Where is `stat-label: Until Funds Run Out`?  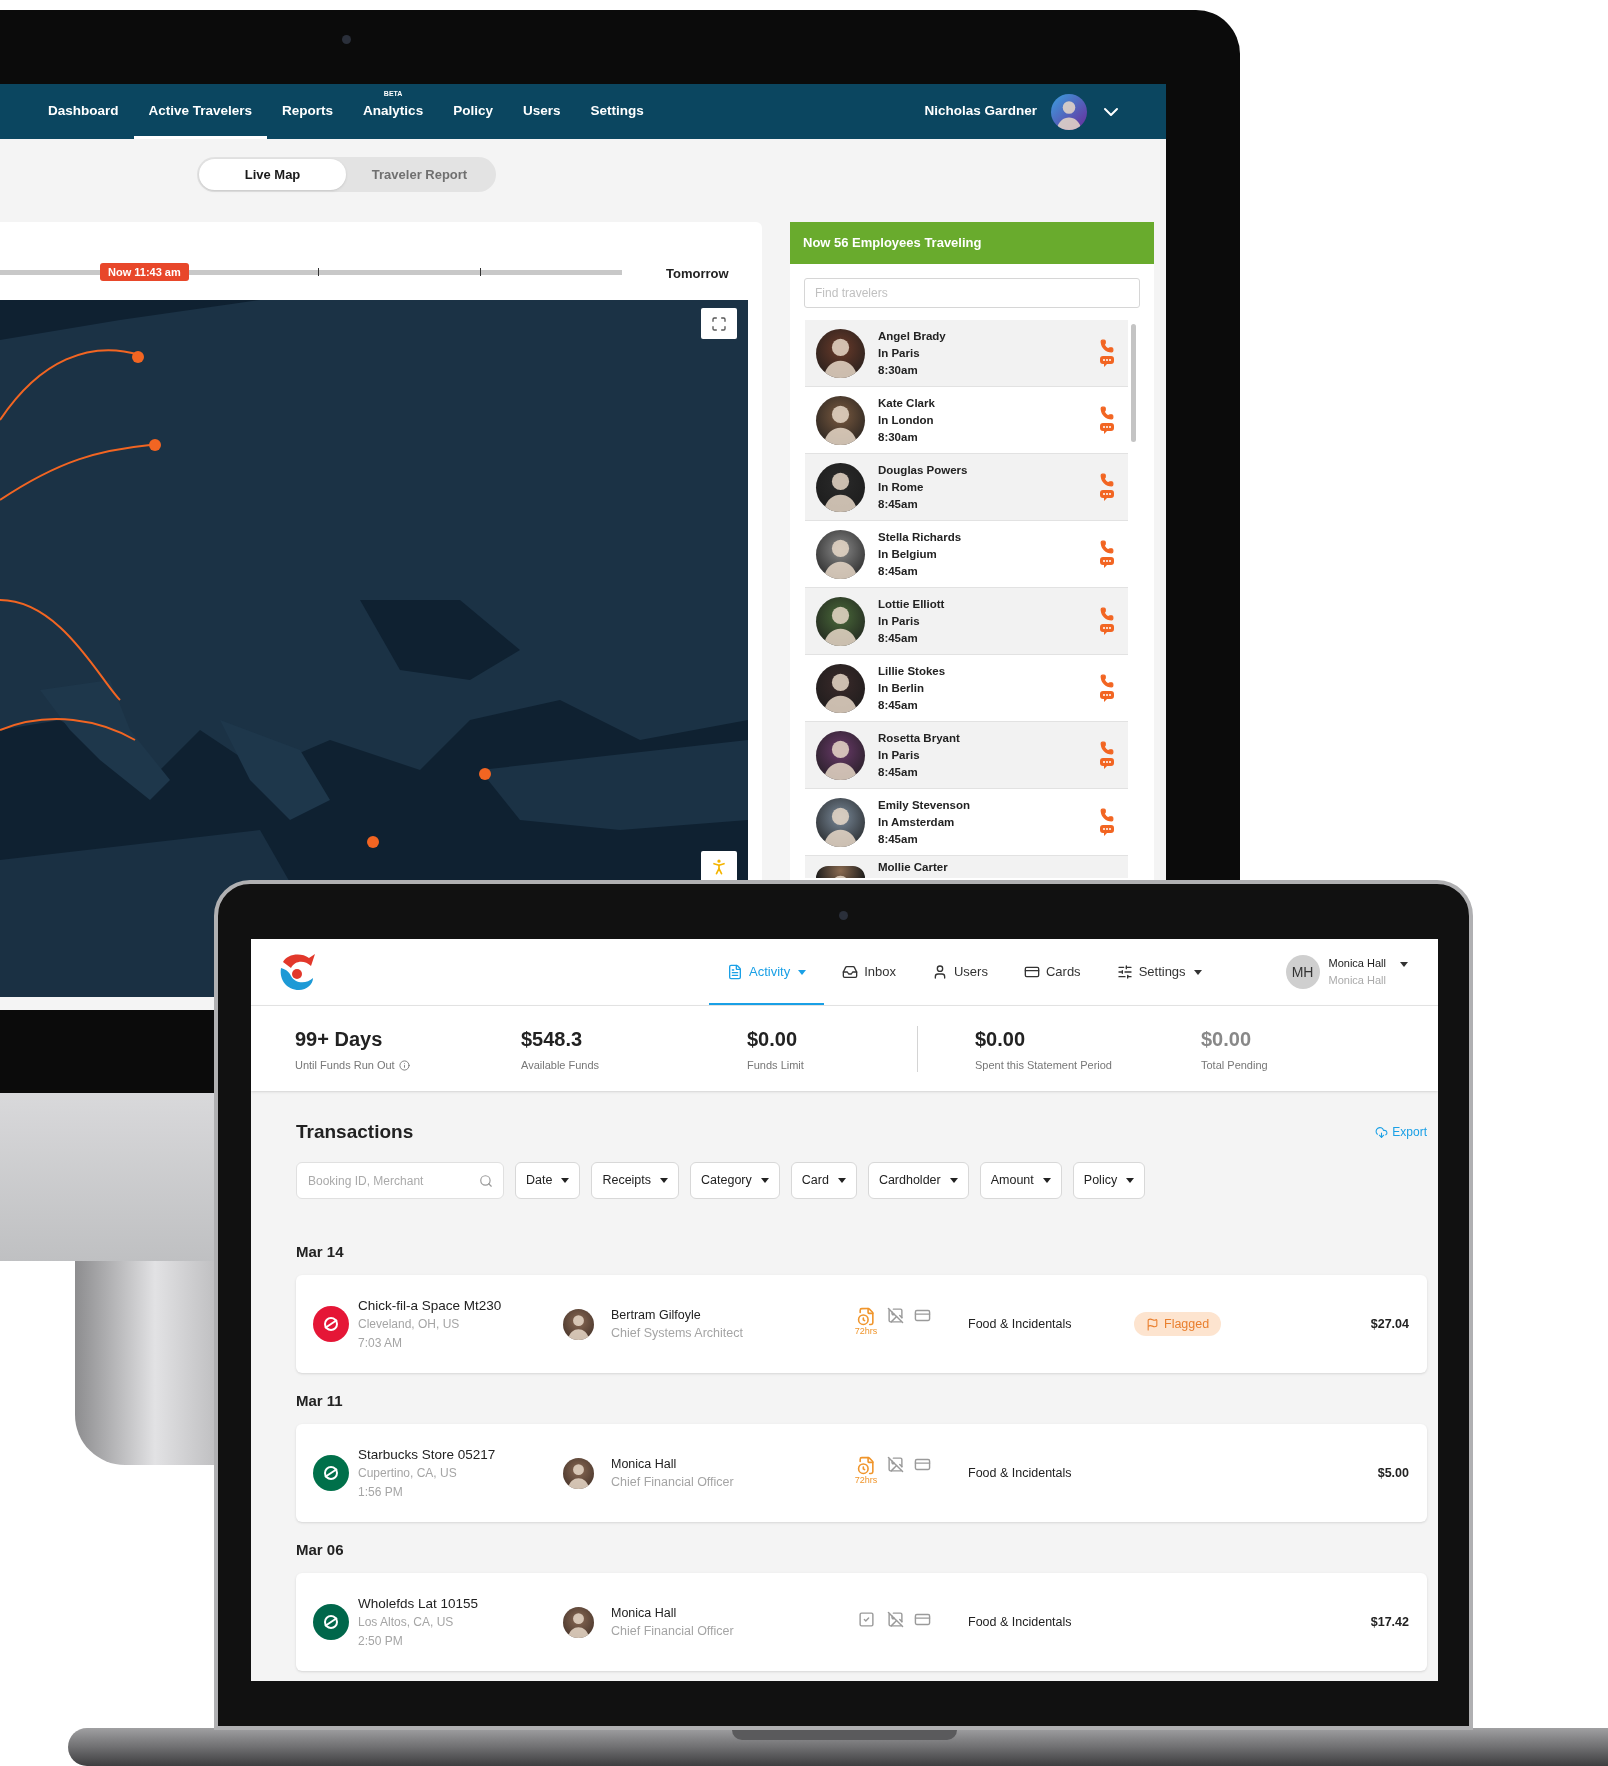
stat-label: Until Funds Run Out is located at coordinates (345, 1065).